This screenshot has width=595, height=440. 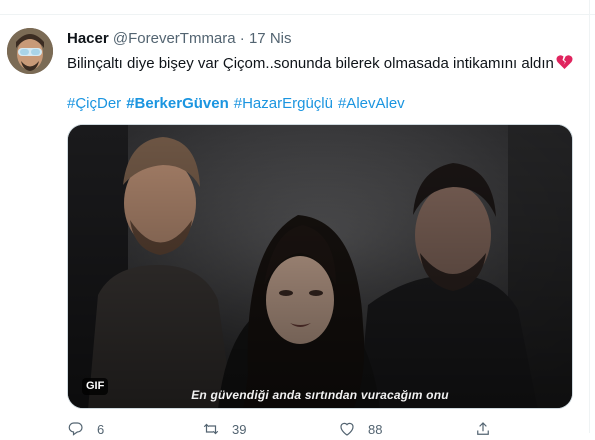 I want to click on retweet-count: 39, so click(x=239, y=429).